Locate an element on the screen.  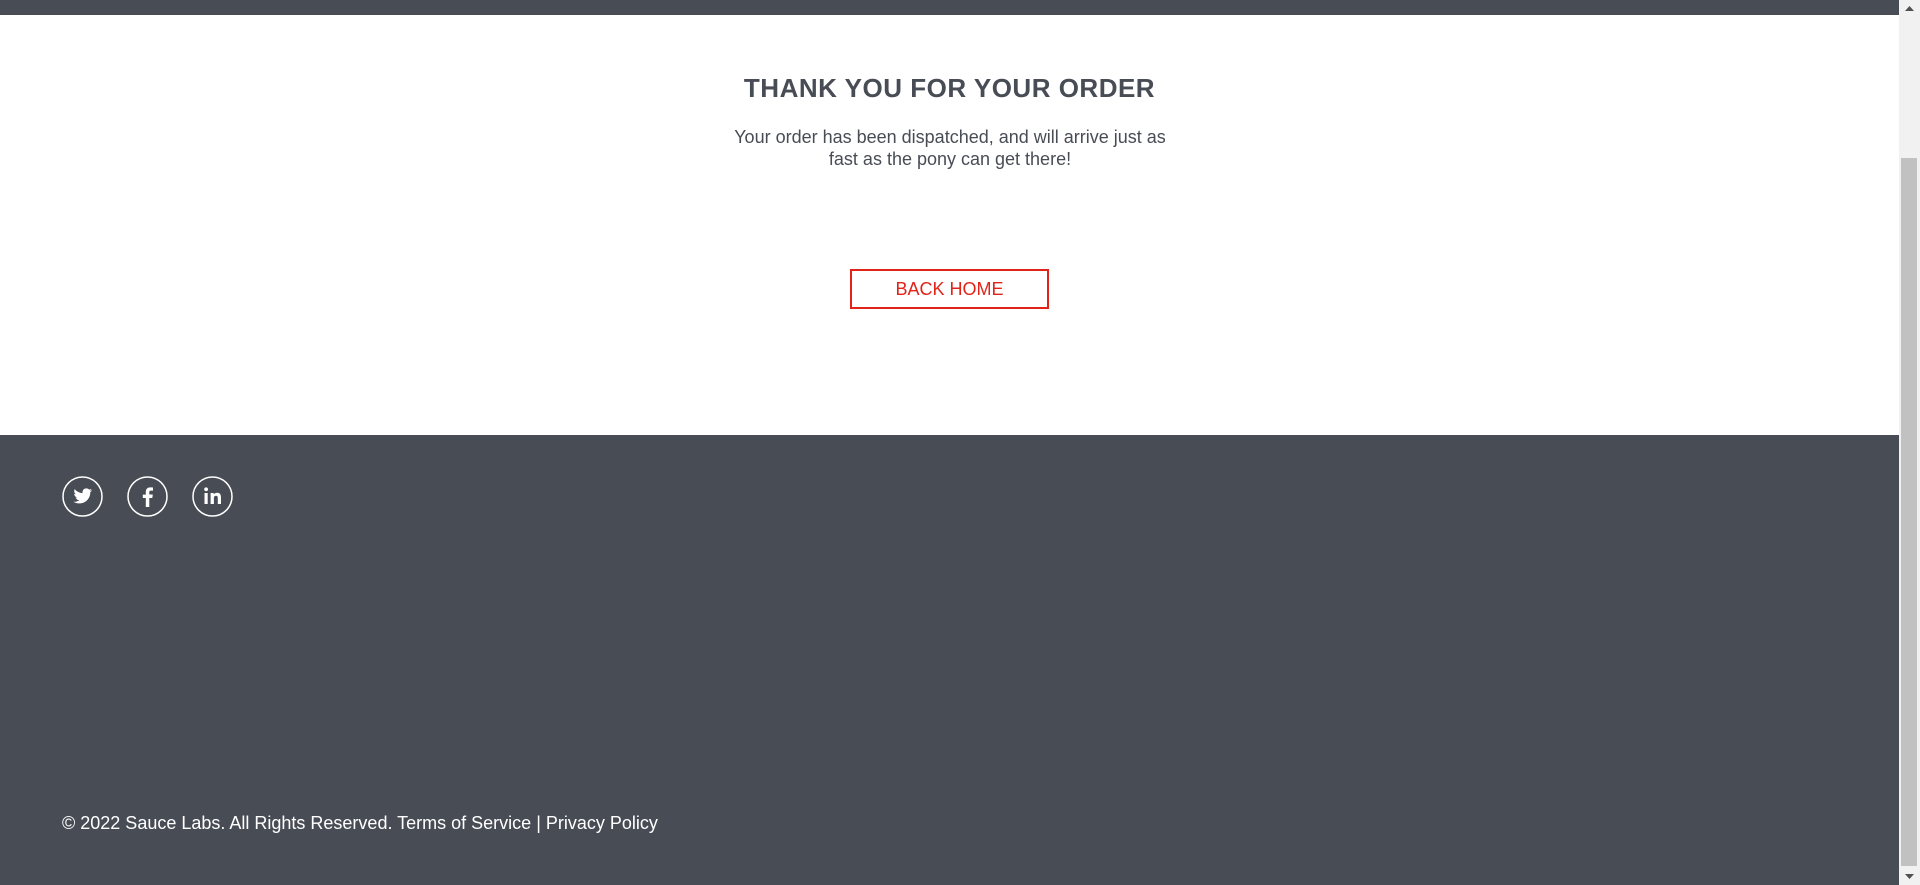
complete-header: THANK YOU FOR YOUR ORDER is located at coordinates (949, 88).